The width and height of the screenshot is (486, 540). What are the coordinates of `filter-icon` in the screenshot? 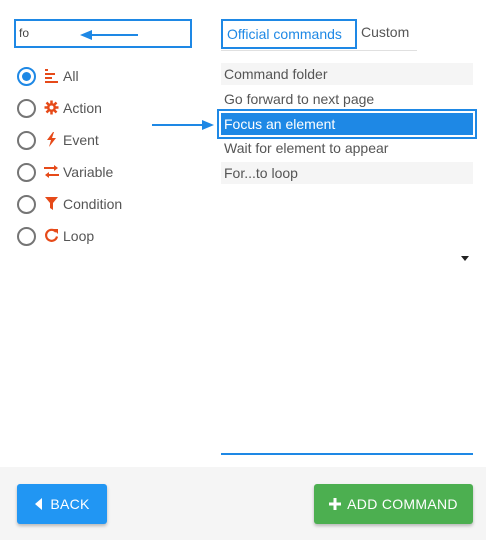 It's located at (51, 203).